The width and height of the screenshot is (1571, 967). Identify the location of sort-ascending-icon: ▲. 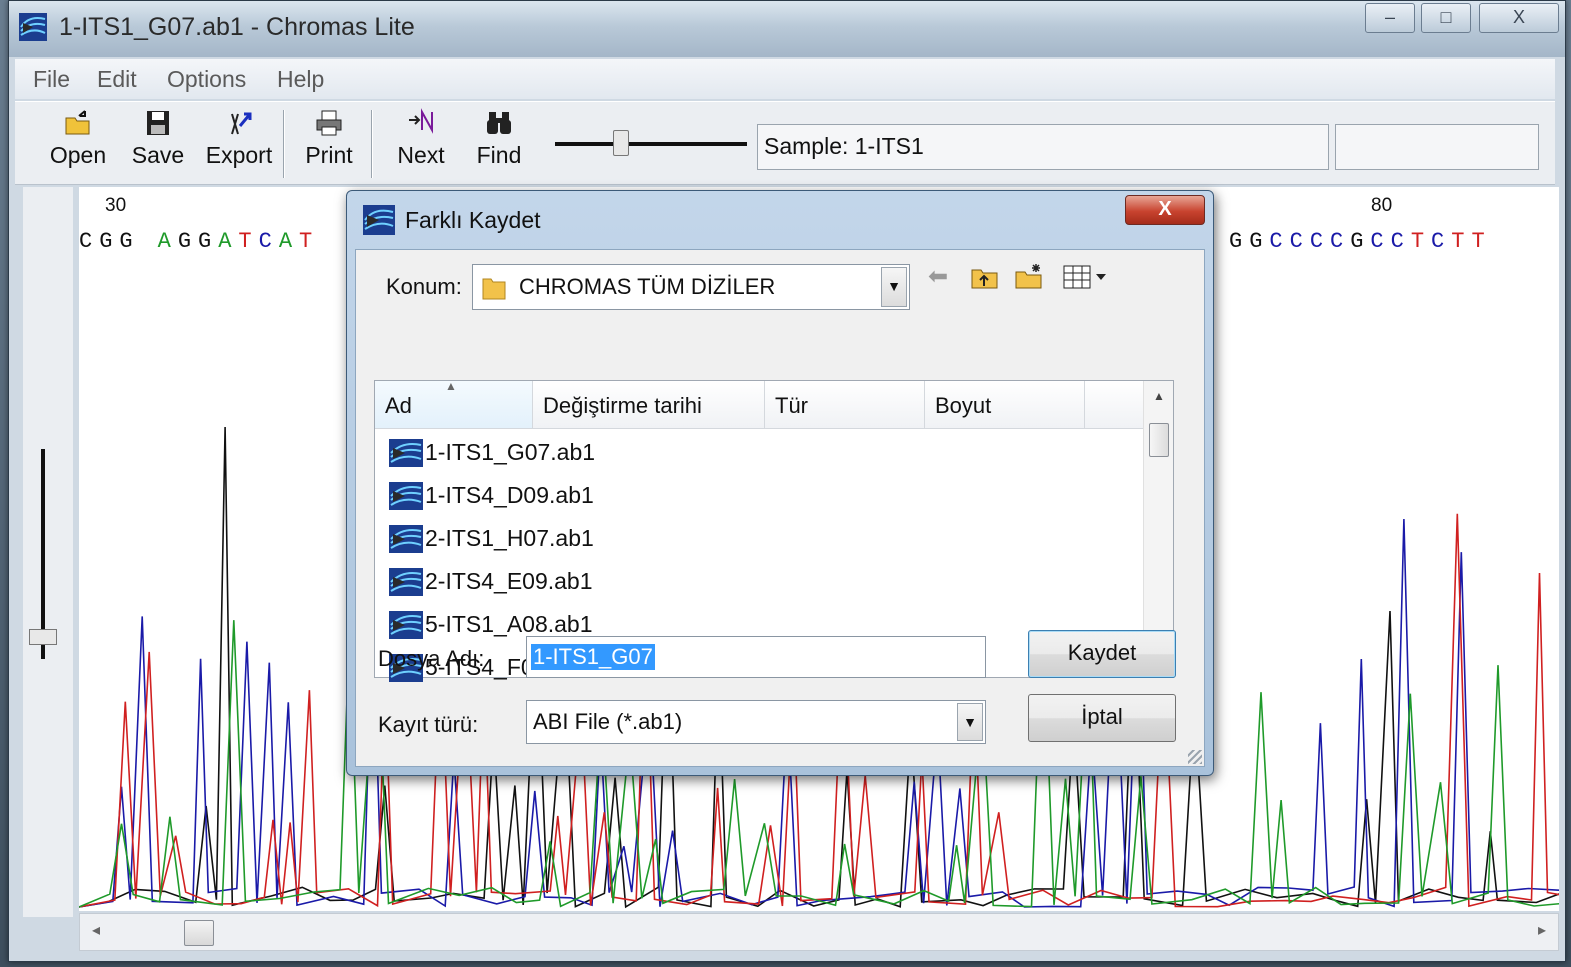
(451, 386).